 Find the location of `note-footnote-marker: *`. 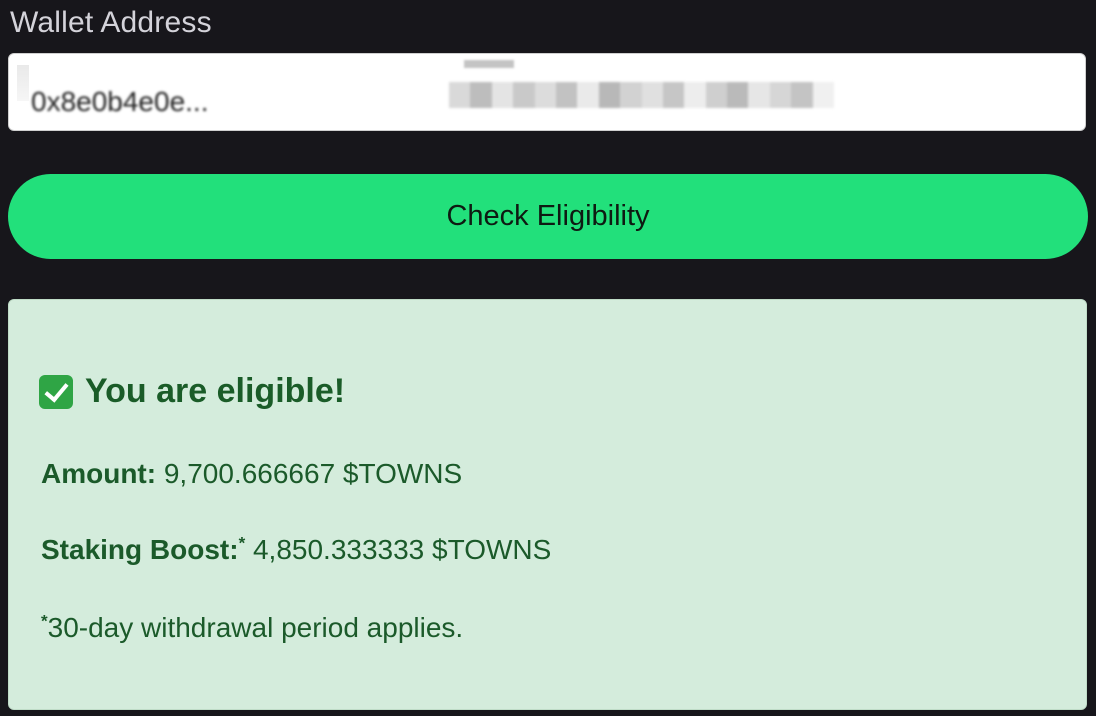

note-footnote-marker: * is located at coordinates (44, 621).